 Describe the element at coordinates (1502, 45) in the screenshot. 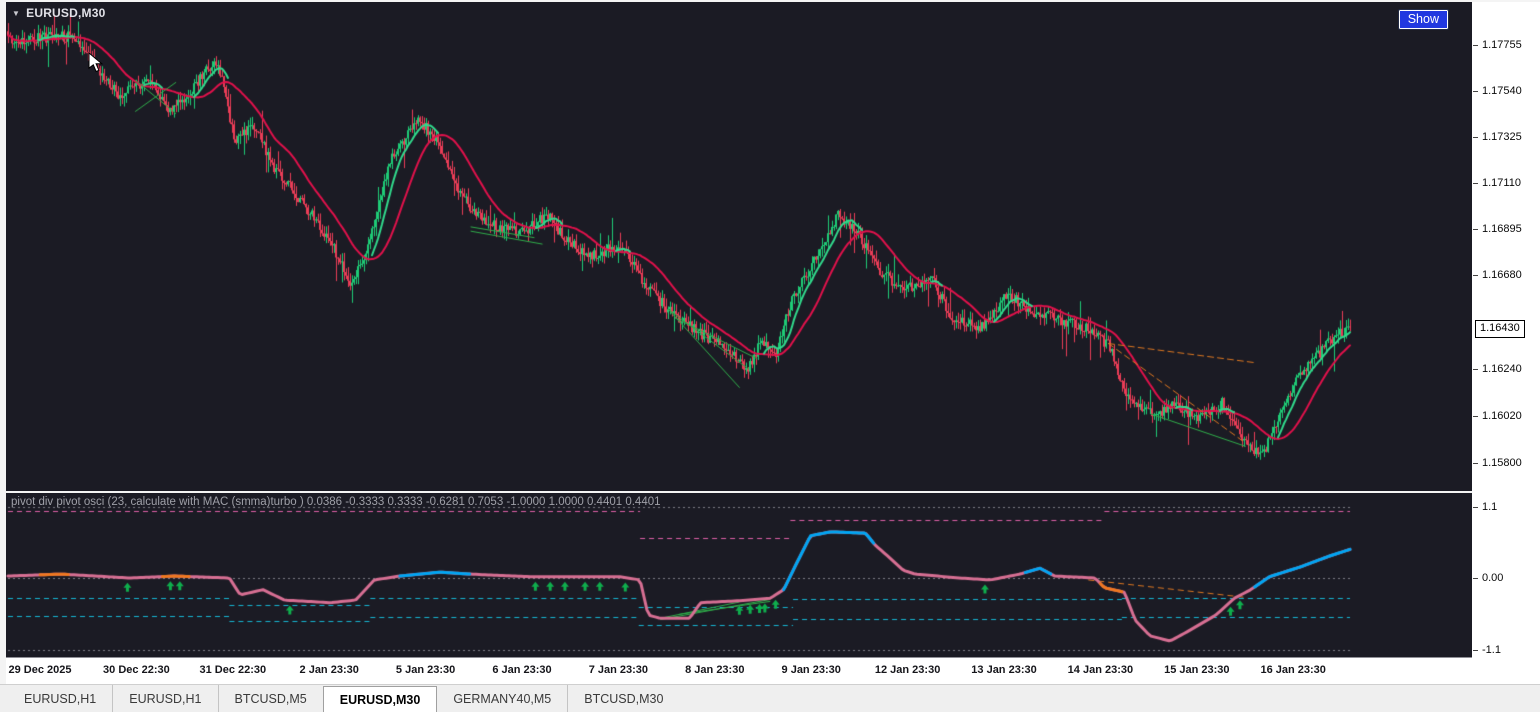

I see `price-scale-label: 1.17755` at that location.